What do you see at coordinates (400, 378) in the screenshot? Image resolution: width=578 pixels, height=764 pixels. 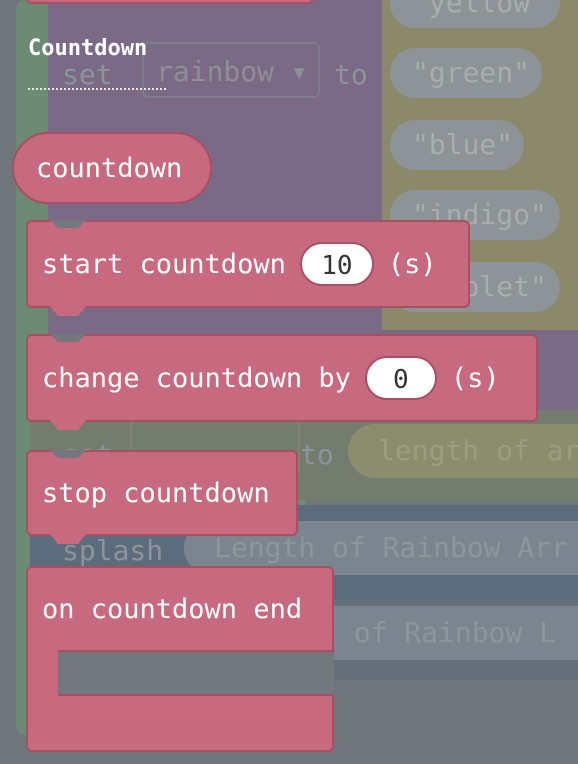 I see `change-countdown-seconds-input: 0` at bounding box center [400, 378].